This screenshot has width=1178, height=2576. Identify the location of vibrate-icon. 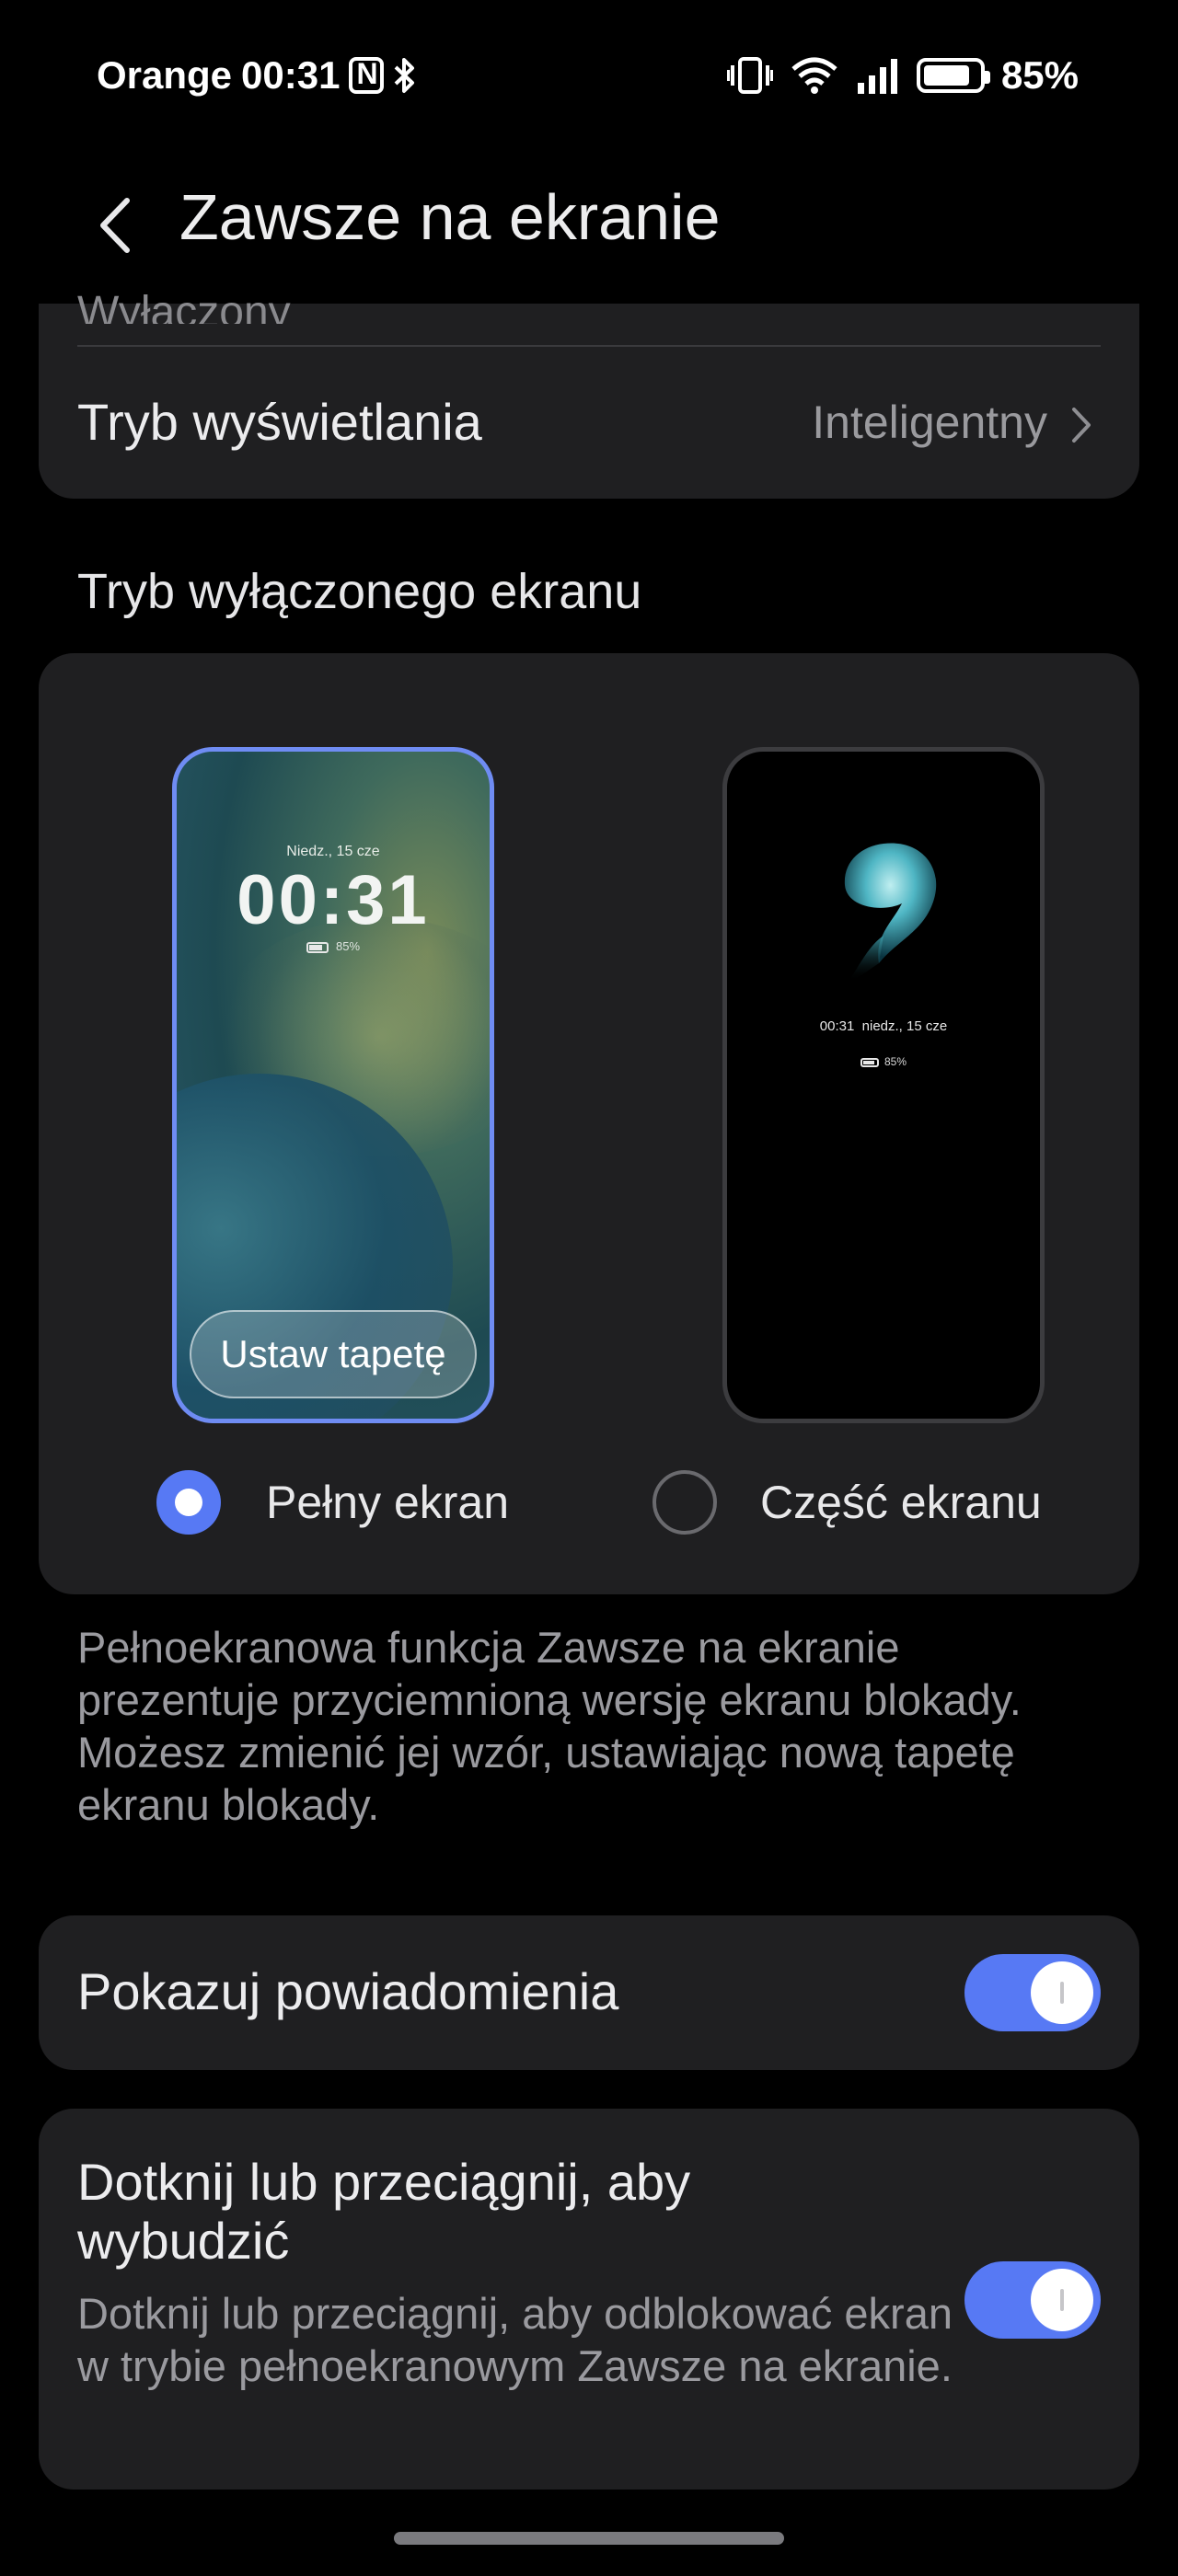
(749, 75).